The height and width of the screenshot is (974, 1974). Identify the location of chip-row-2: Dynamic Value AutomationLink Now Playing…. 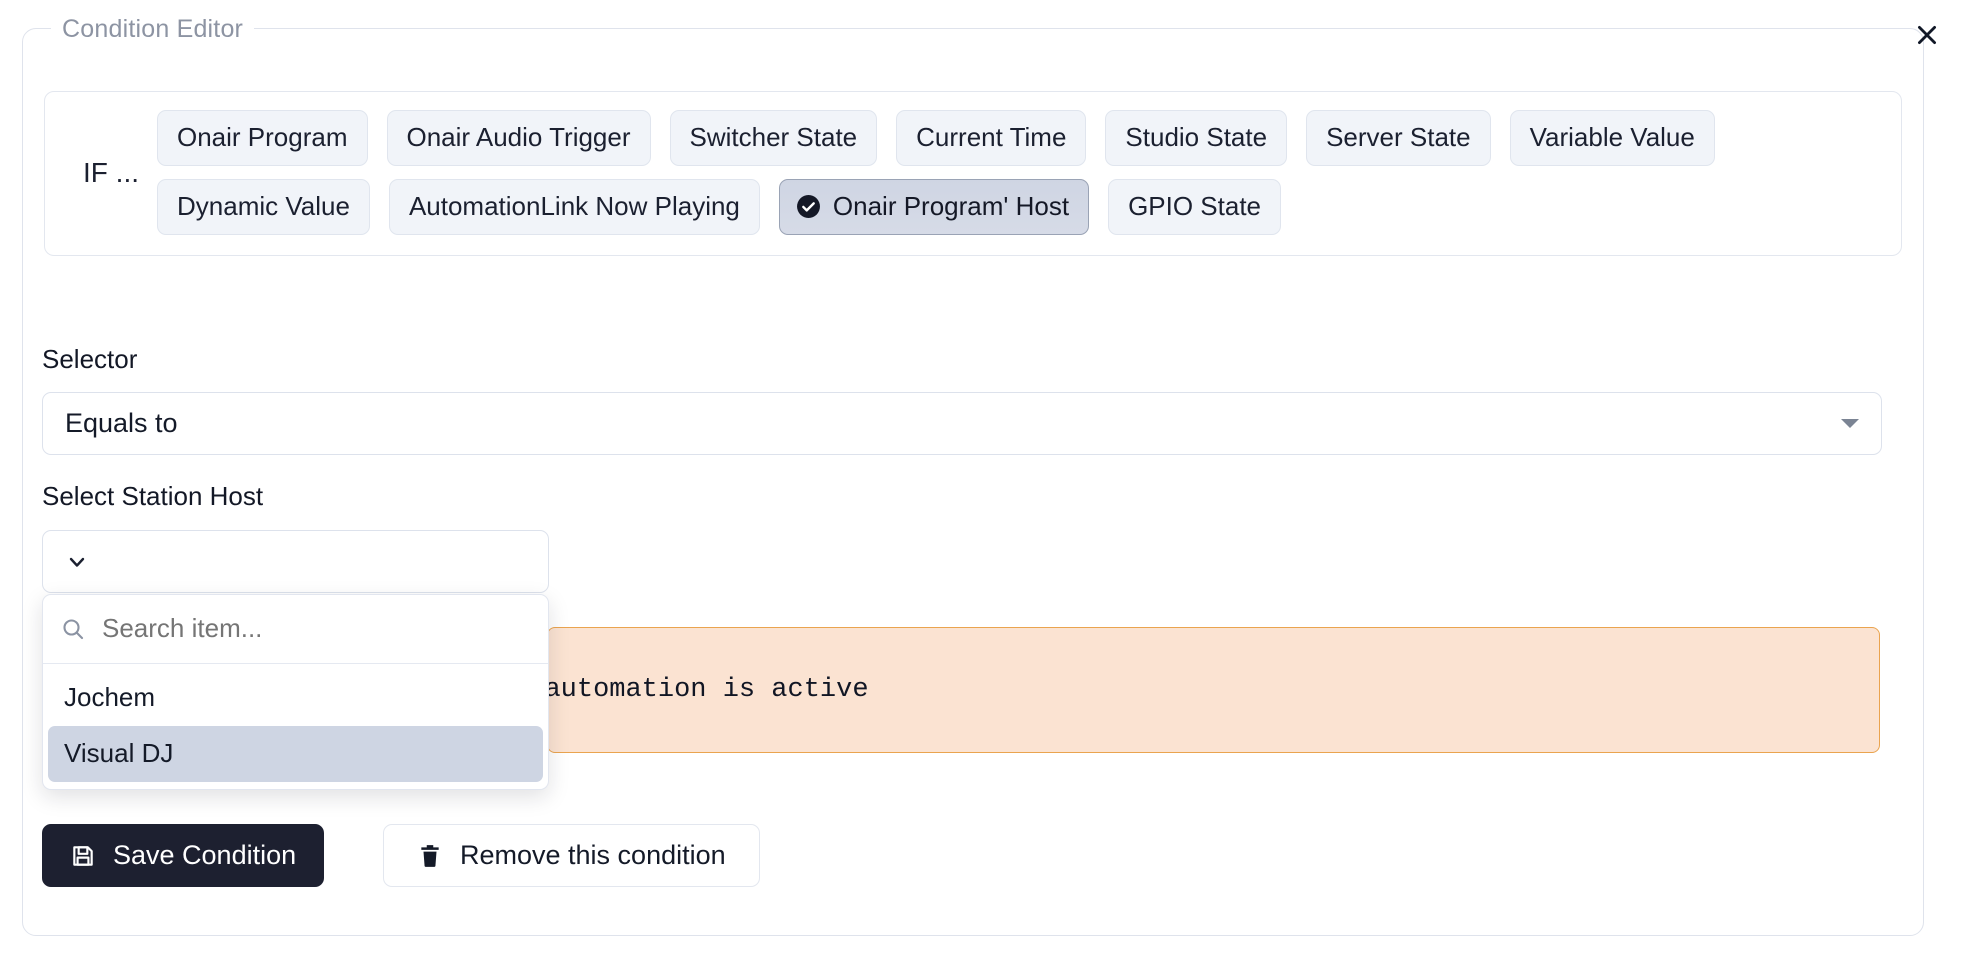
(1021, 207).